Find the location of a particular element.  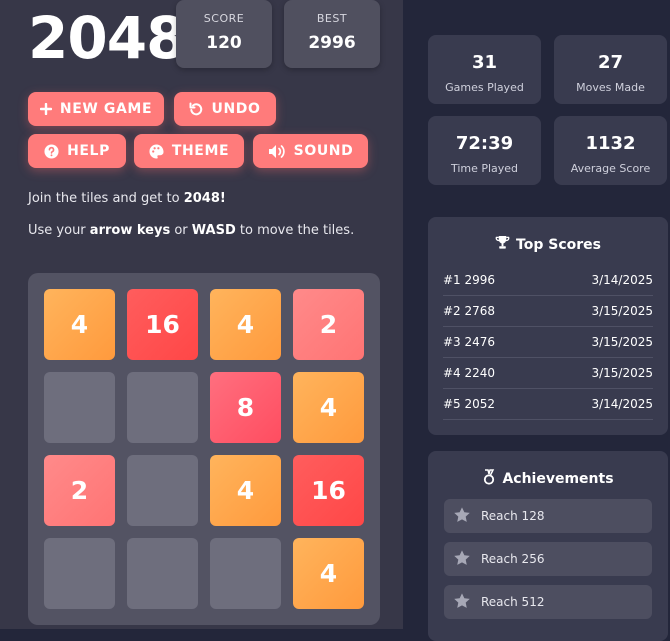

average-score-value: 1132 is located at coordinates (610, 143).